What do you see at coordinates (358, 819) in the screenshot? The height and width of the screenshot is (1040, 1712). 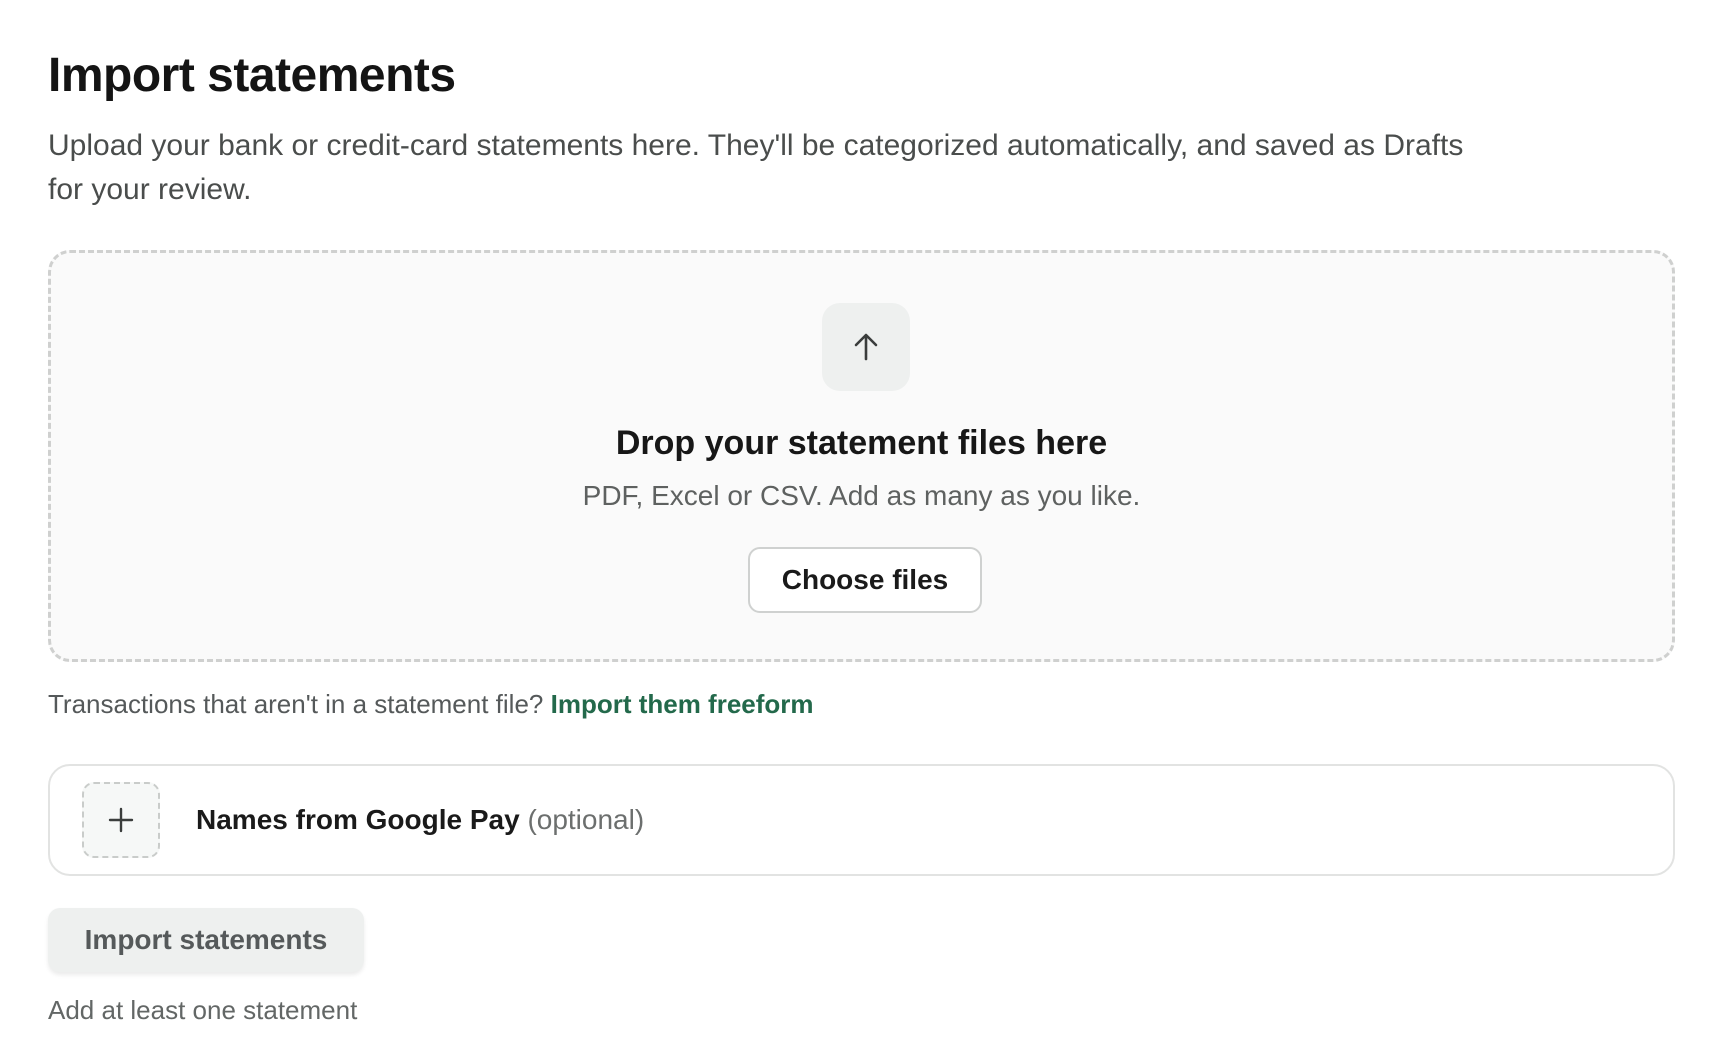 I see `google-pay-name: Names from Google Pay` at bounding box center [358, 819].